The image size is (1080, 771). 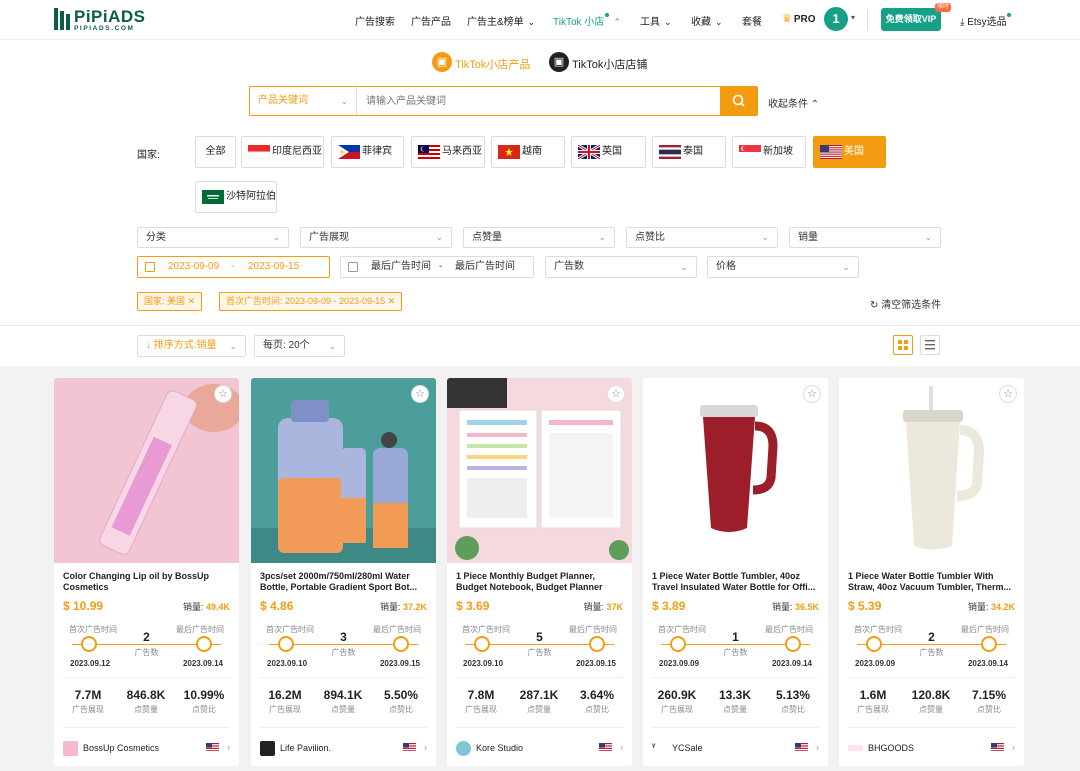 I want to click on country-name: 泰国, so click(x=693, y=151).